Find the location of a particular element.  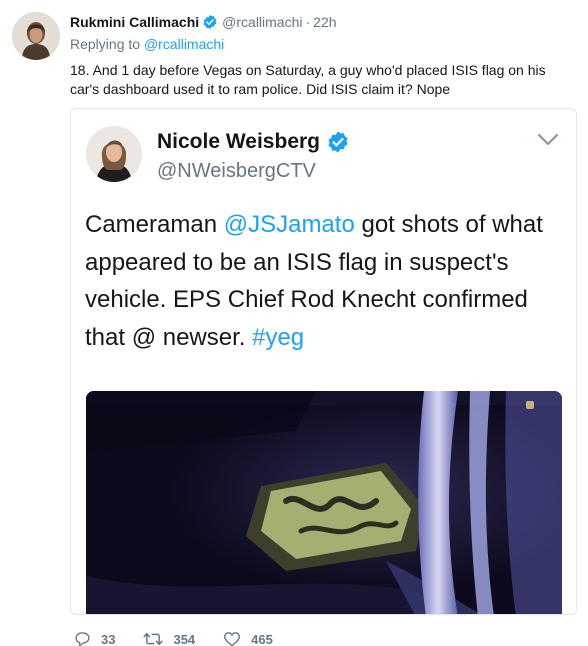

author-name: Rukmini Callimachi is located at coordinates (134, 22).